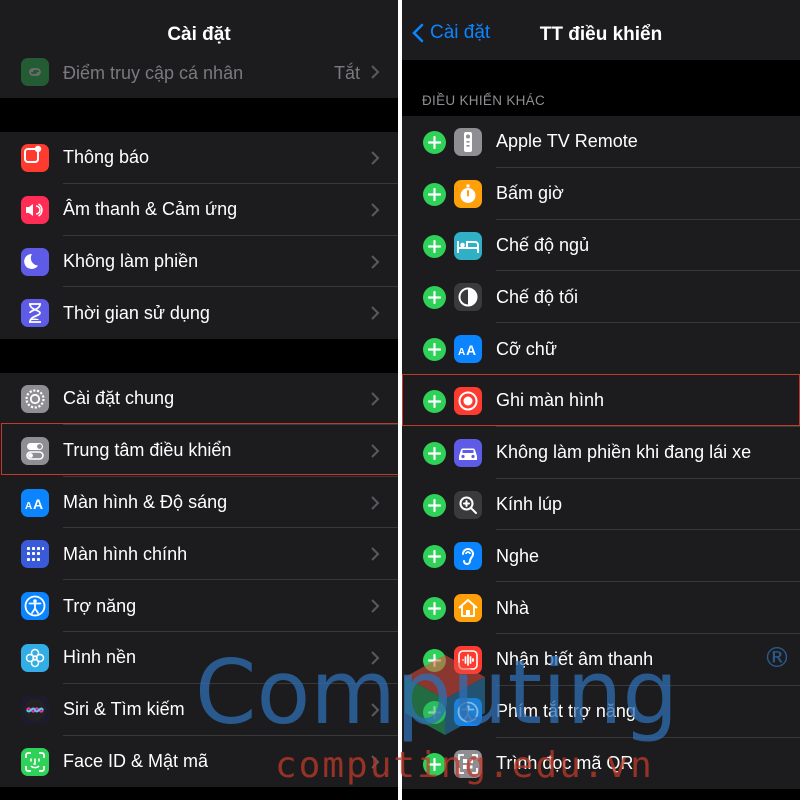 The width and height of the screenshot is (800, 800). What do you see at coordinates (601, 608) in the screenshot?
I see `control-item-home: Nhà` at bounding box center [601, 608].